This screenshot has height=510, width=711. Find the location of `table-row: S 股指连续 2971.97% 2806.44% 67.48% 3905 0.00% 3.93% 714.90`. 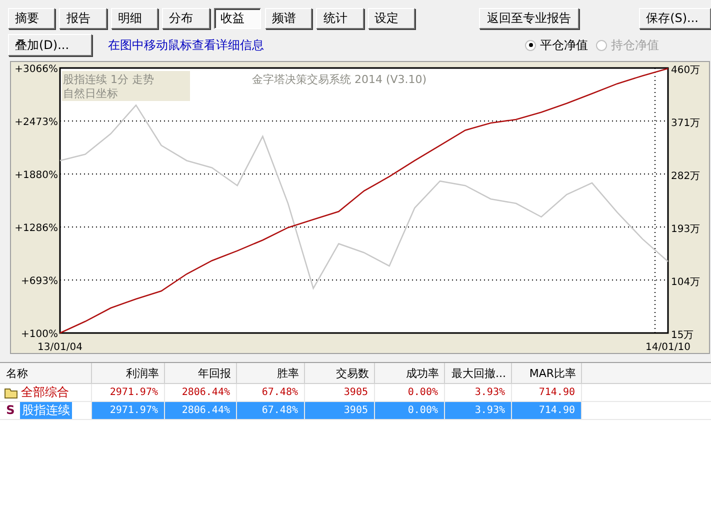

table-row: S 股指连续 2971.97% 2806.44% 67.48% 3905 0.00% 3.93% 714.90 is located at coordinates (355, 411).